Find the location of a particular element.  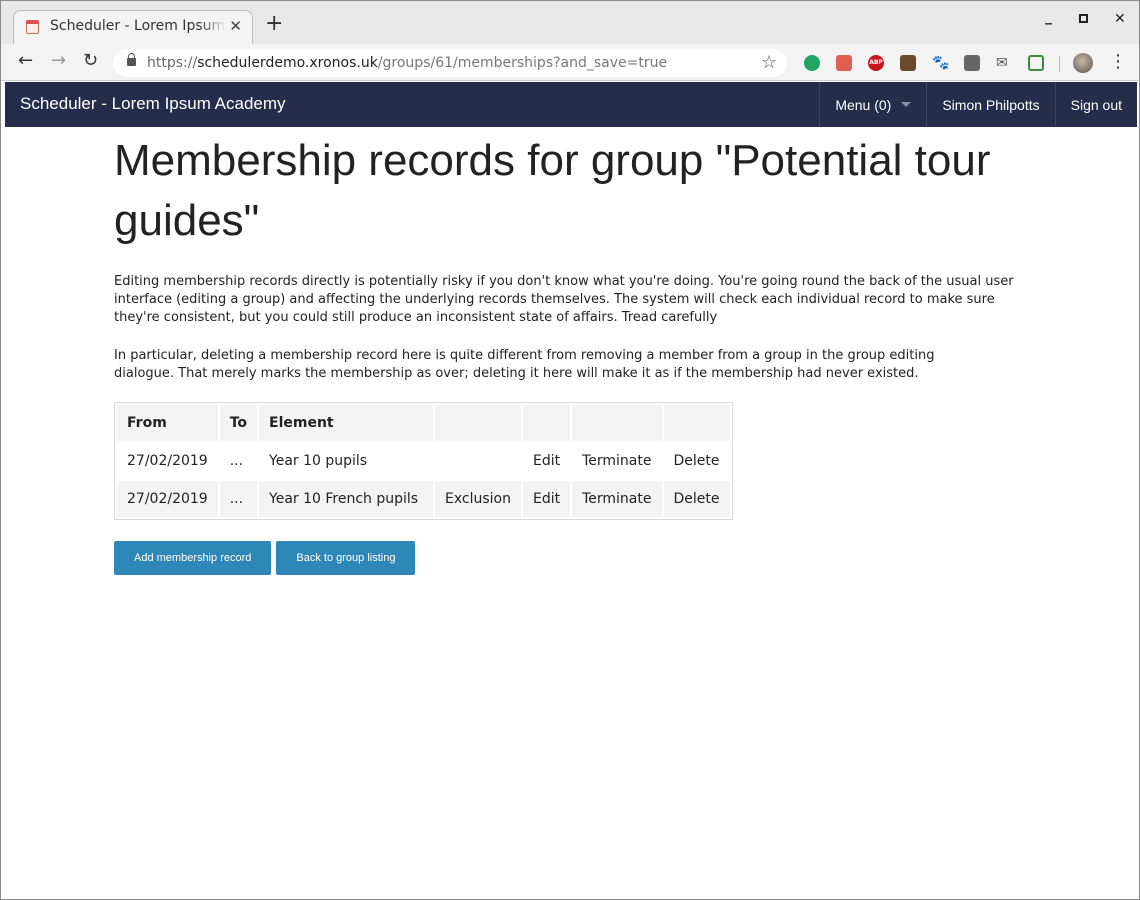

reload-icon: ↻ is located at coordinates (90, 61).